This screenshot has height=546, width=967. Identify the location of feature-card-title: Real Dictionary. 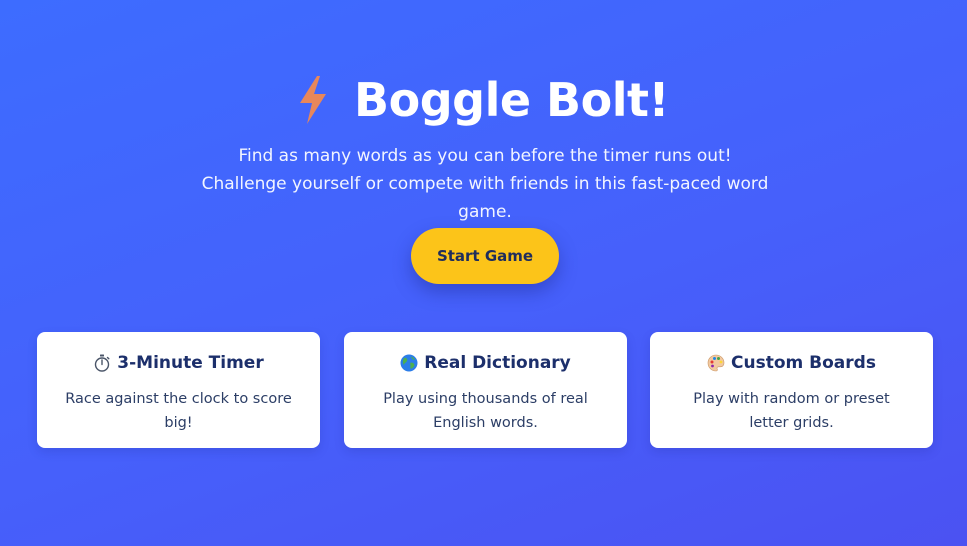
(485, 363).